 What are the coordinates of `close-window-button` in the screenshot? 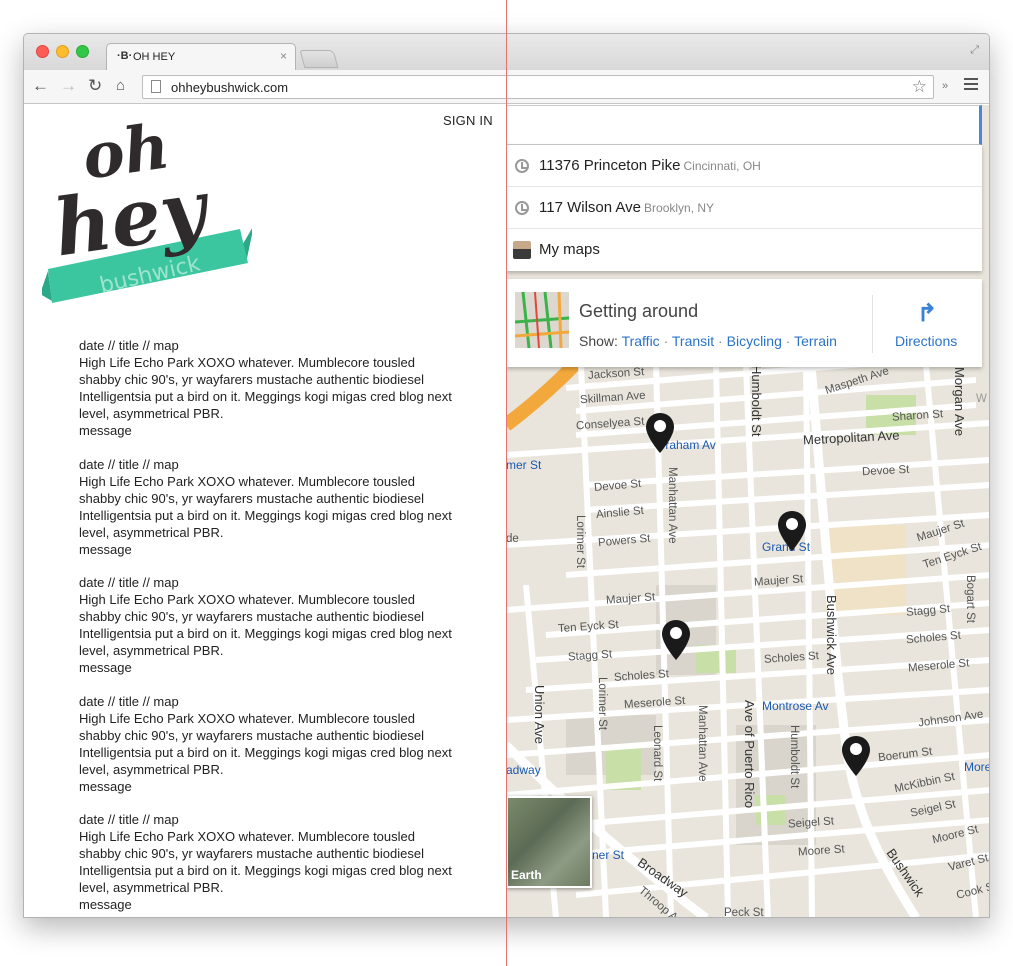 It's located at (42, 51).